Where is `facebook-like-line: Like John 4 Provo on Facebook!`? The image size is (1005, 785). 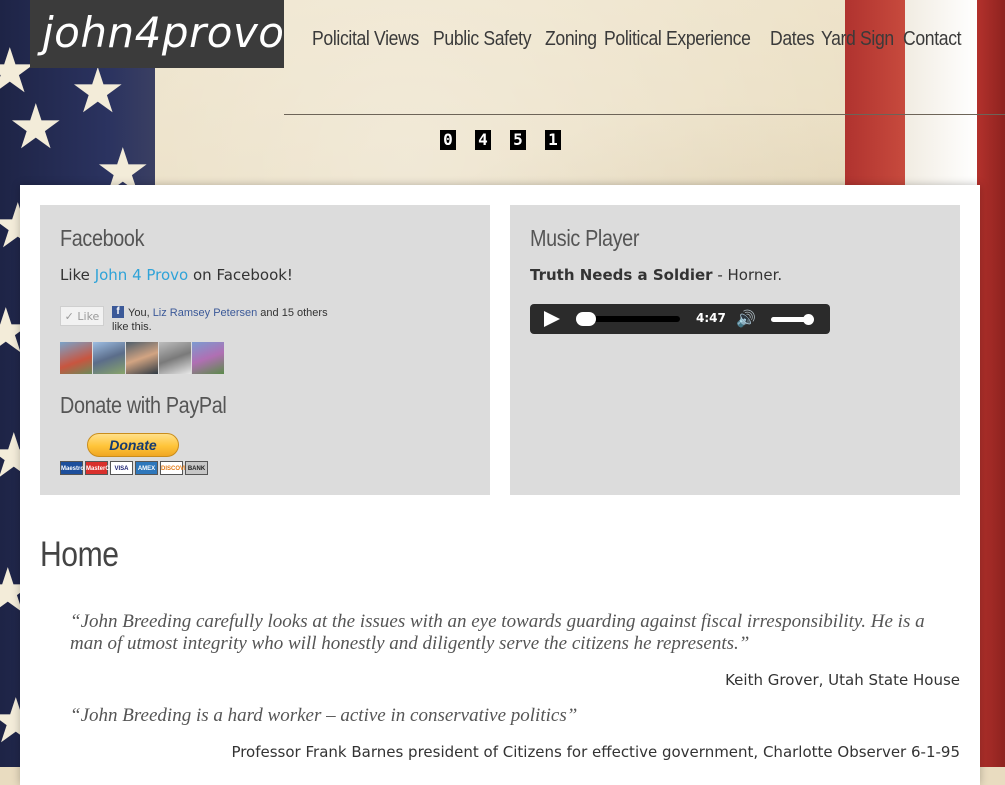 facebook-like-line: Like John 4 Provo on Facebook! is located at coordinates (265, 275).